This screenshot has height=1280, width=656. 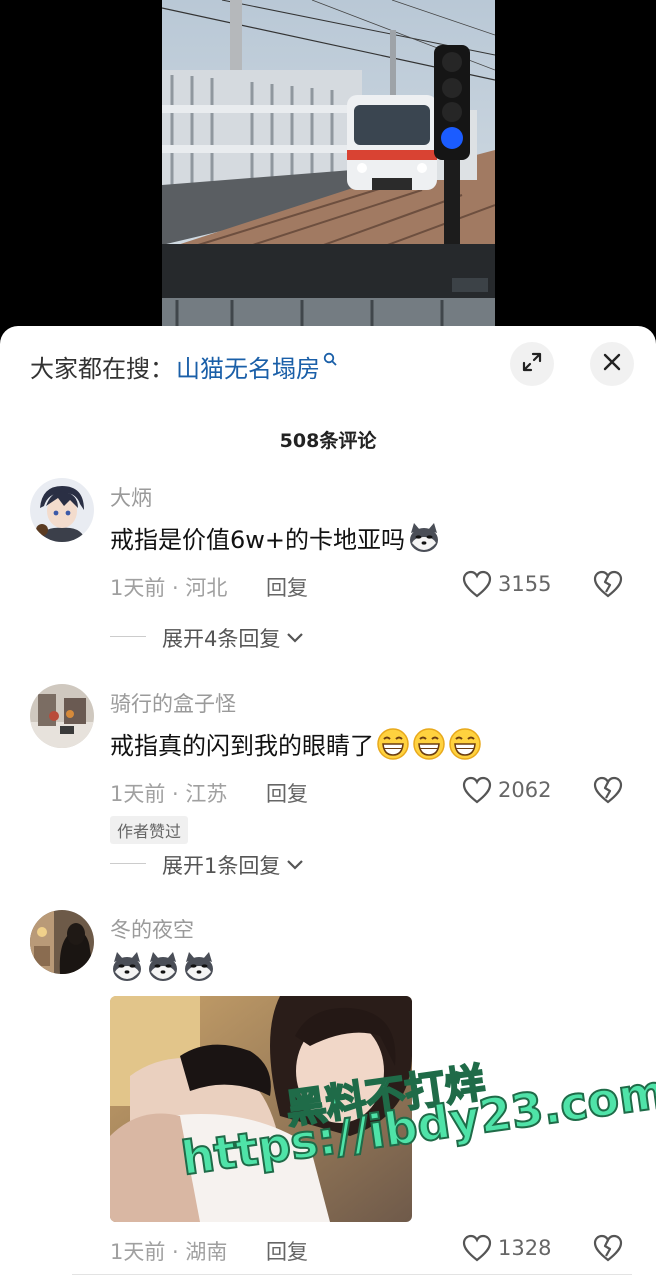 I want to click on comment-body: 戒指真的闪到我的眼睛了, so click(x=242, y=746).